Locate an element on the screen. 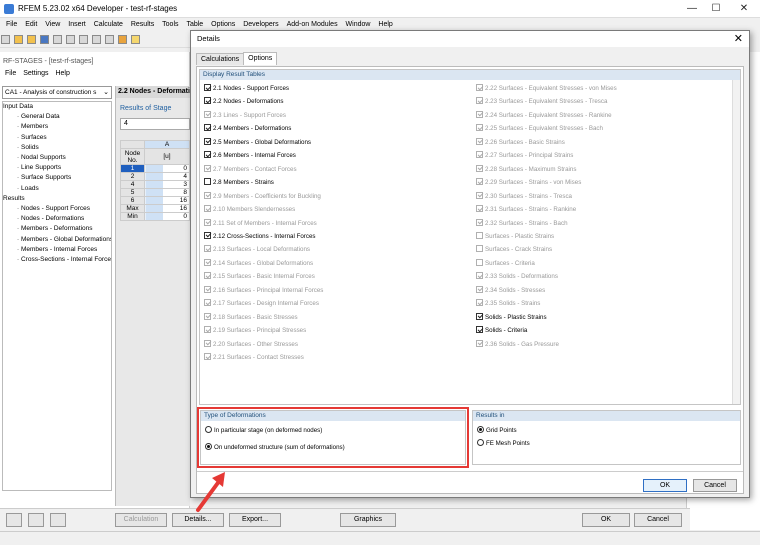 This screenshot has width=760, height=545. result-table-checkbox: 2.1 Nodes - Support Forces is located at coordinates (246, 88).